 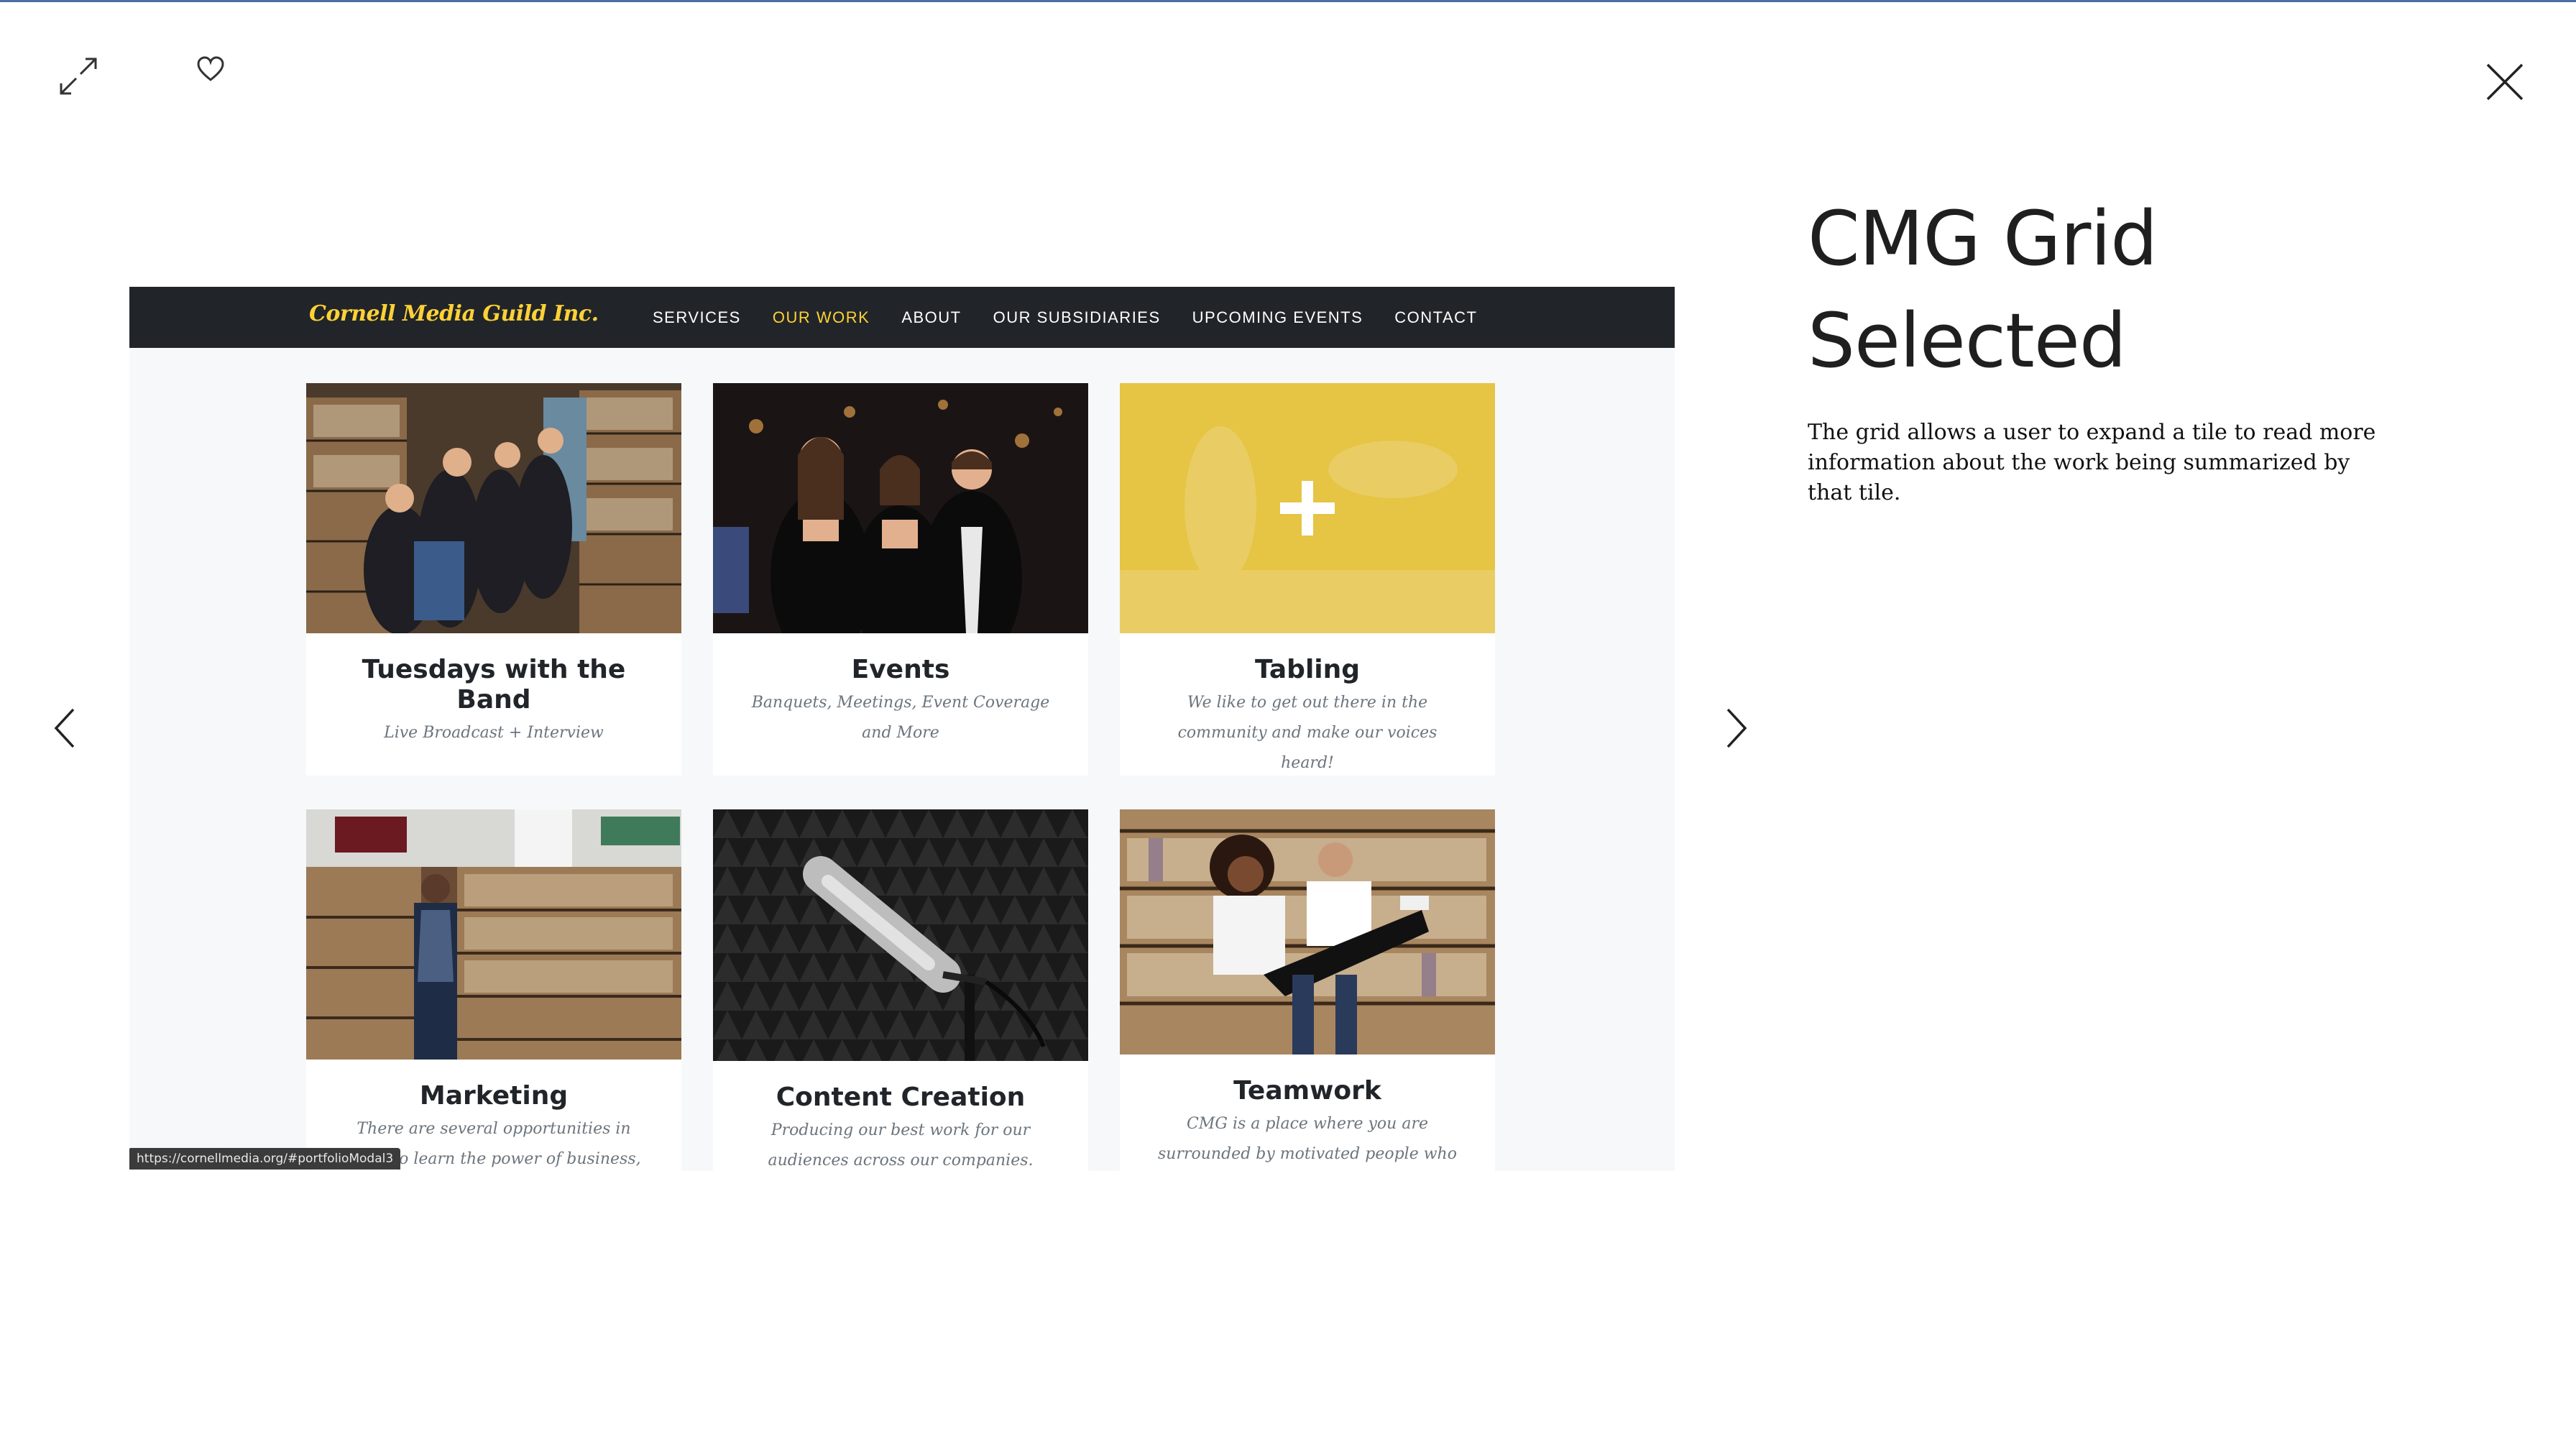 I want to click on tile-title: Marketing, so click(x=494, y=1096).